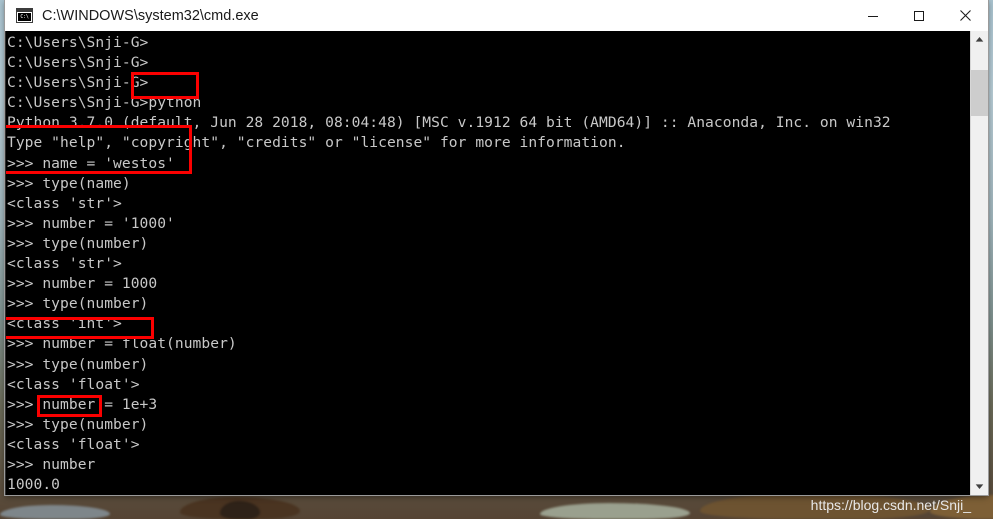  I want to click on console-line: >>> type(name), so click(69, 183).